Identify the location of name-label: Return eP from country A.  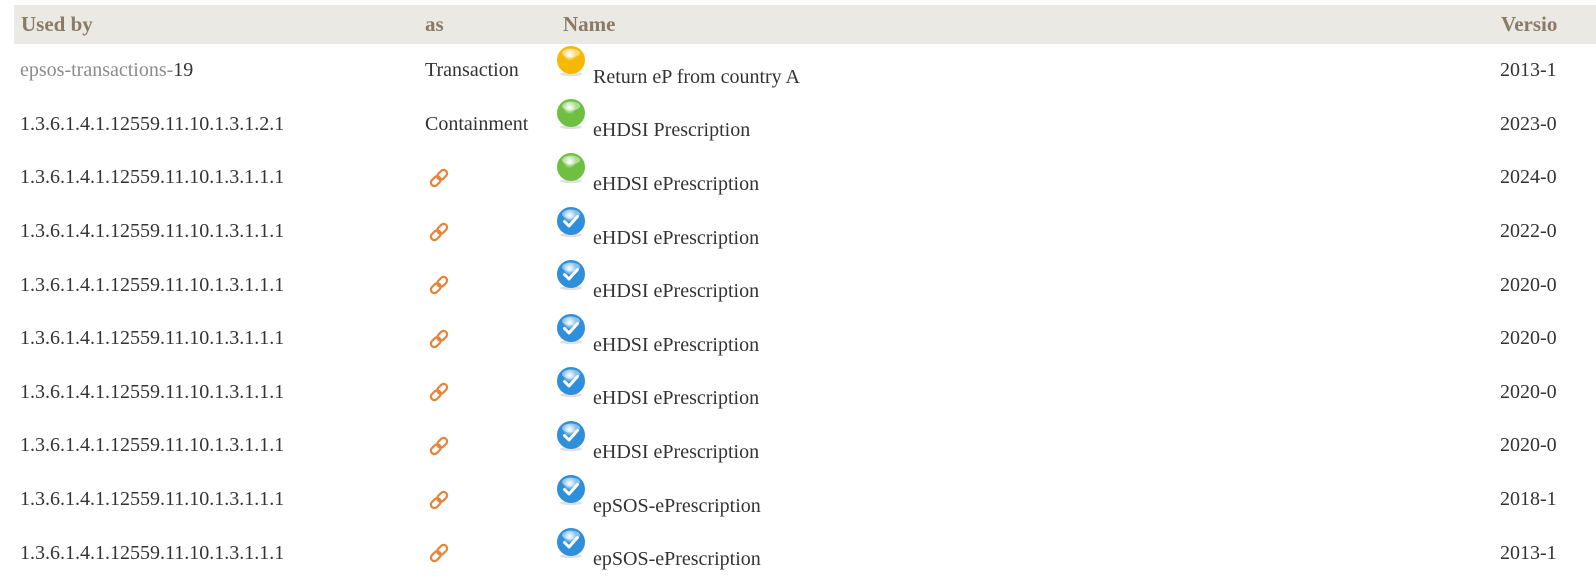
(696, 77).